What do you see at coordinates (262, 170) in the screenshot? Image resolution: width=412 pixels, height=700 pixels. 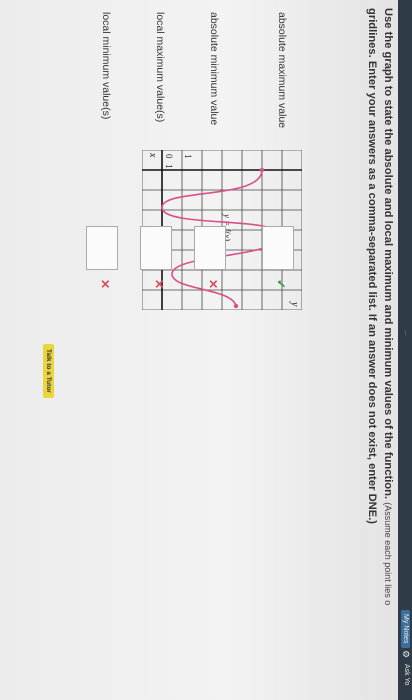 I see `curve-endpoint-start` at bounding box center [262, 170].